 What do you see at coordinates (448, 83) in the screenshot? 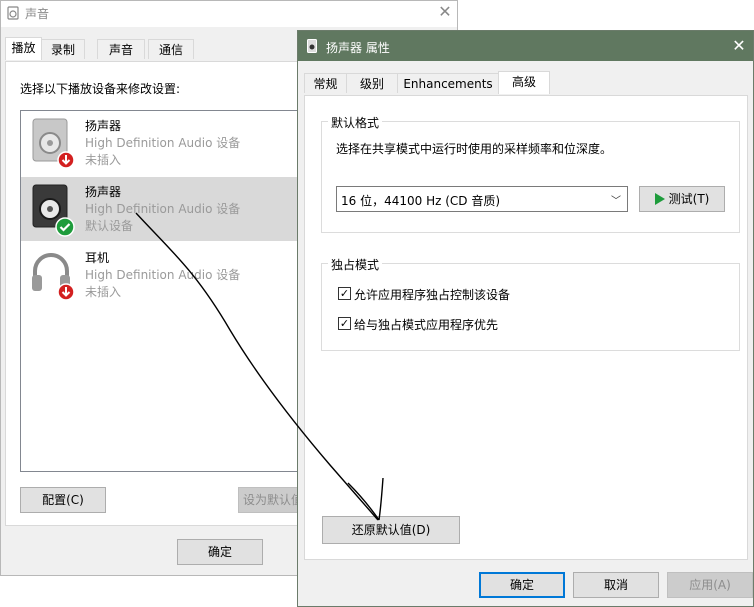
I see `tab-enhancements: Enhancements` at bounding box center [448, 83].